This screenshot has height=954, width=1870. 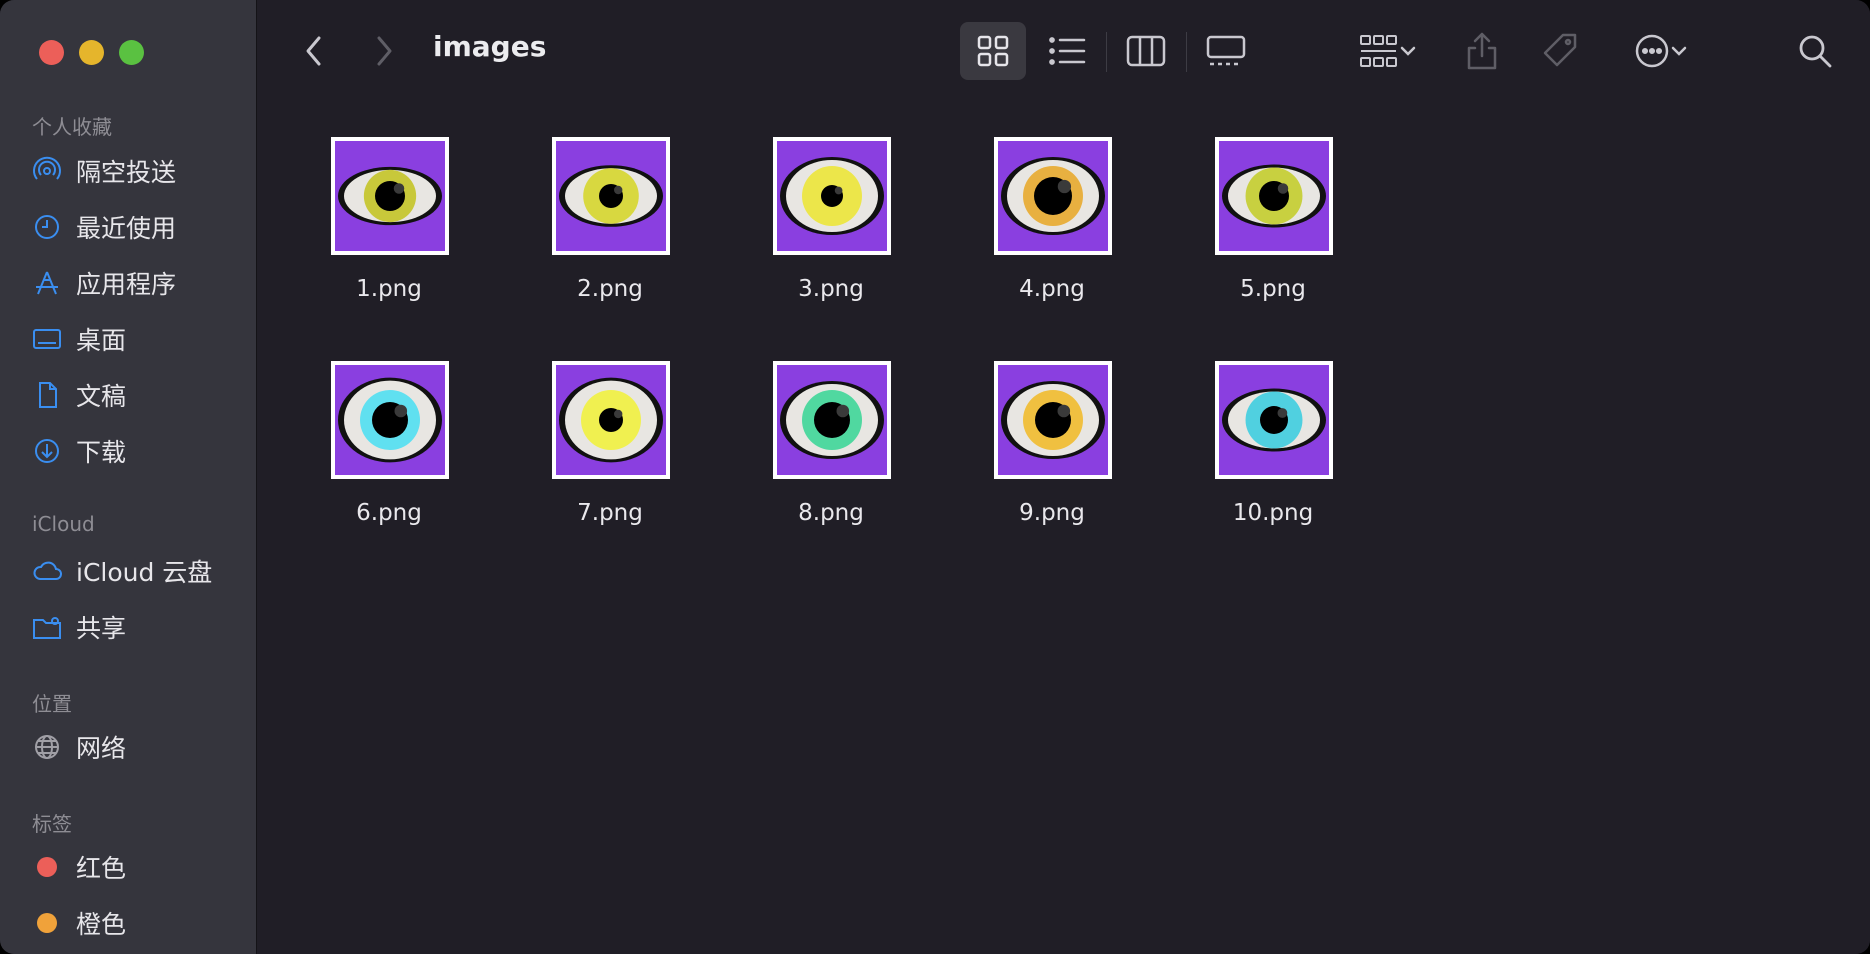 What do you see at coordinates (47, 627) in the screenshot?
I see `shared-folder-icon` at bounding box center [47, 627].